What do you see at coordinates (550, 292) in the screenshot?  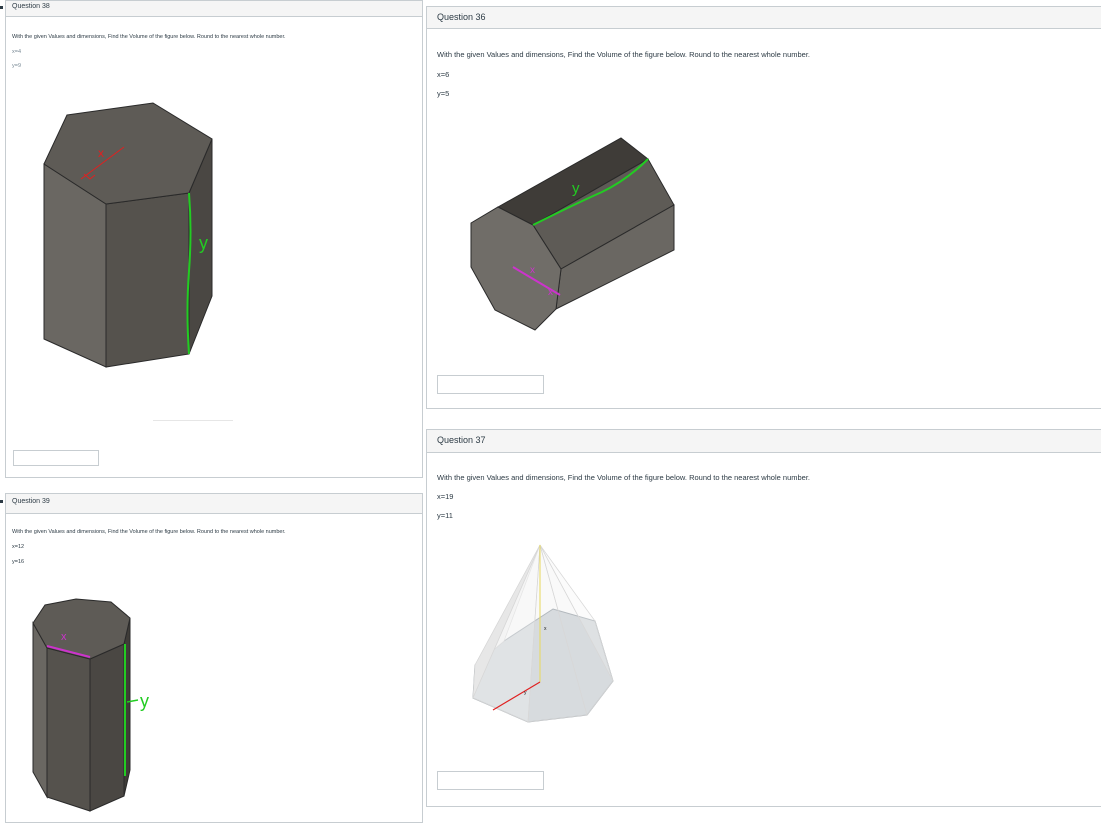 I see `label-x-2: x` at bounding box center [550, 292].